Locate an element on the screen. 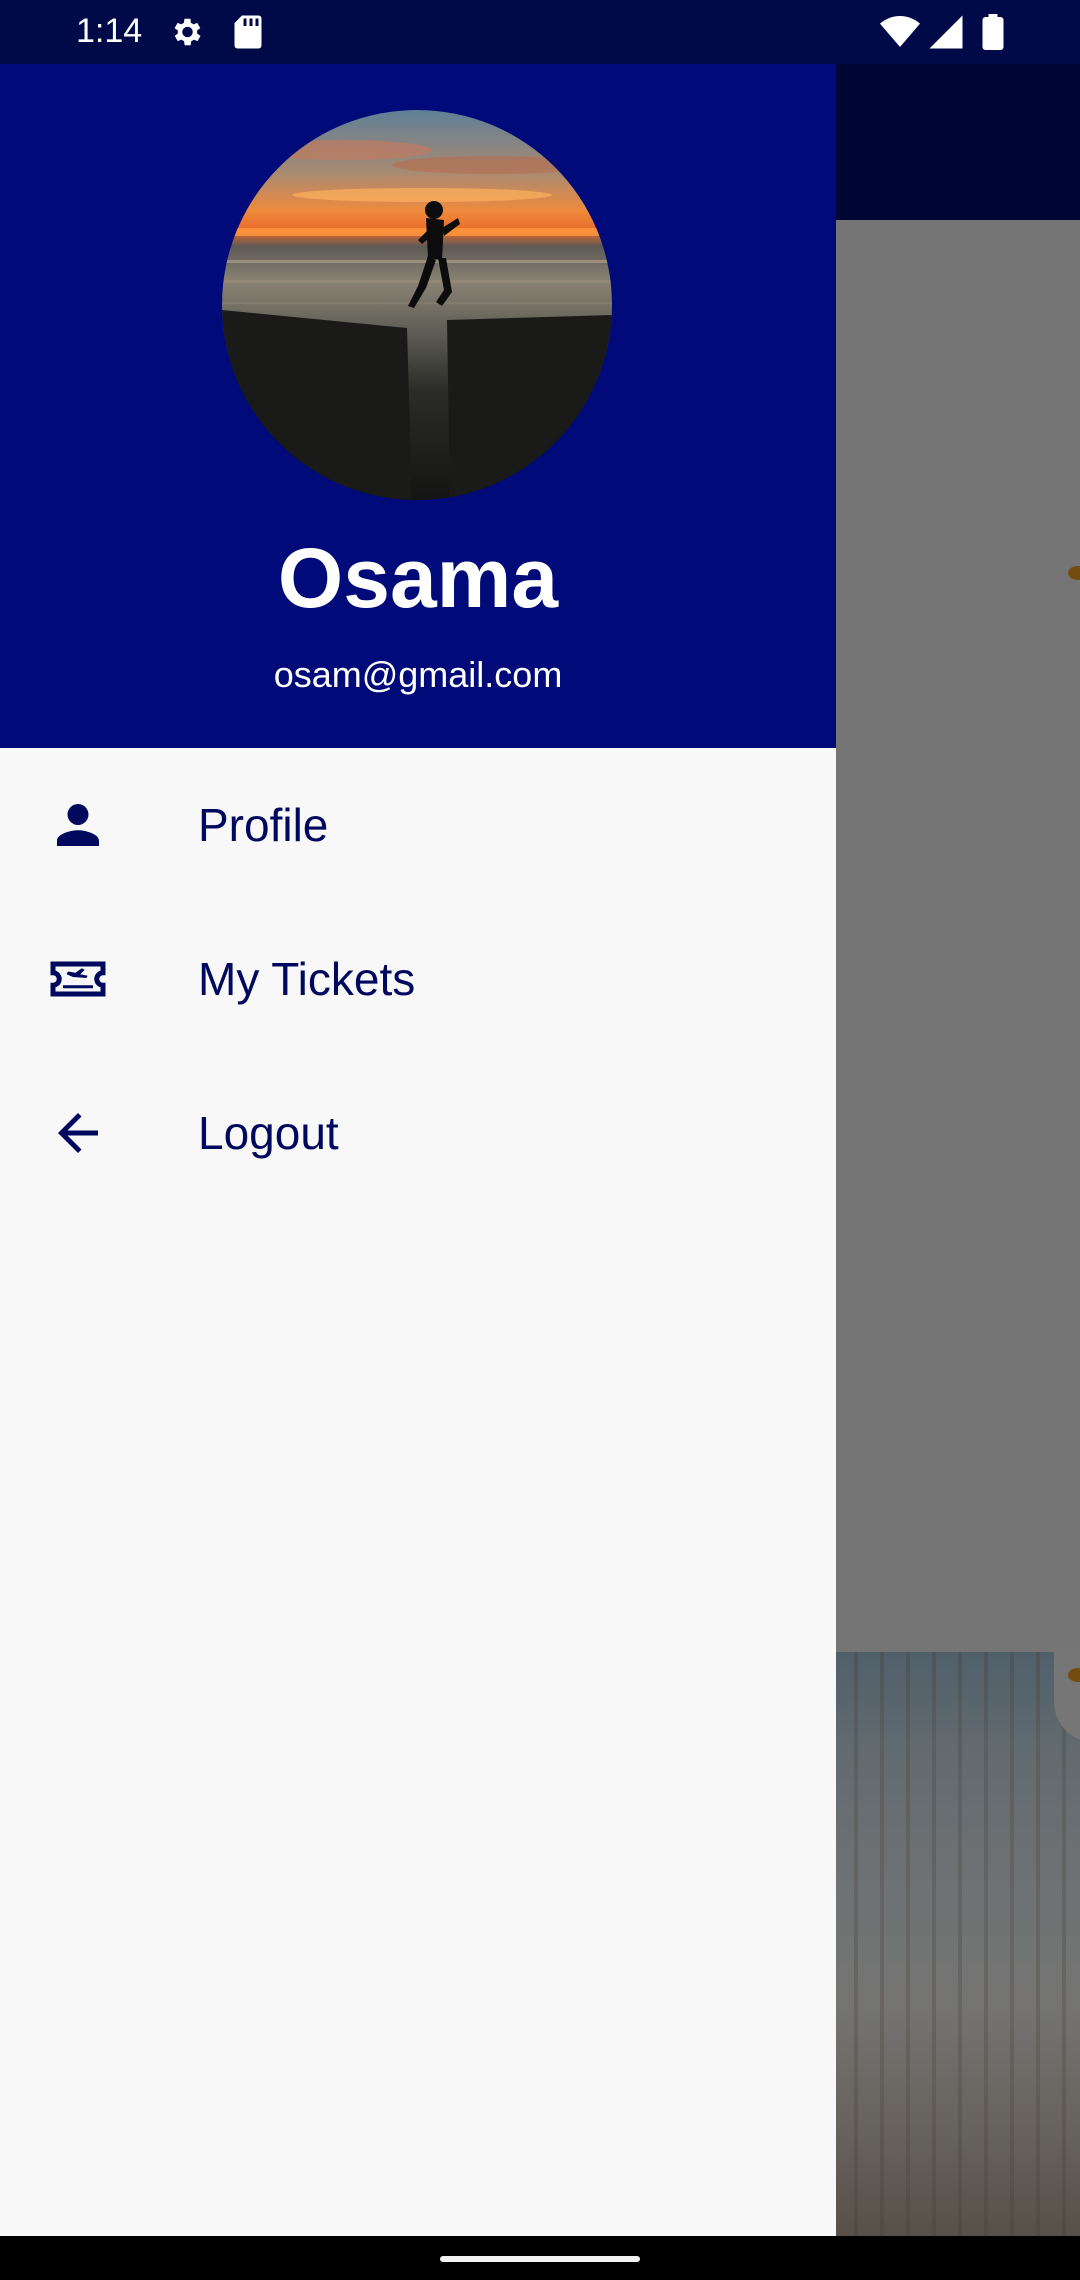 This screenshot has height=2280, width=1080. menu-item-label: Logout is located at coordinates (268, 1133).